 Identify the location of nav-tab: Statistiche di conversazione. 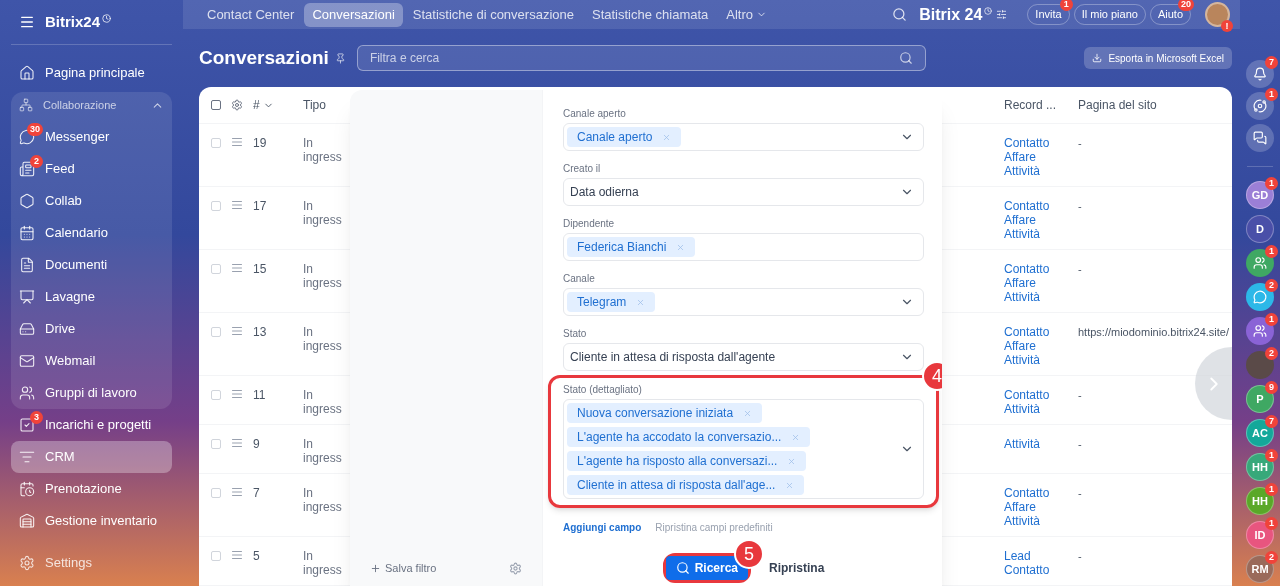
(493, 14).